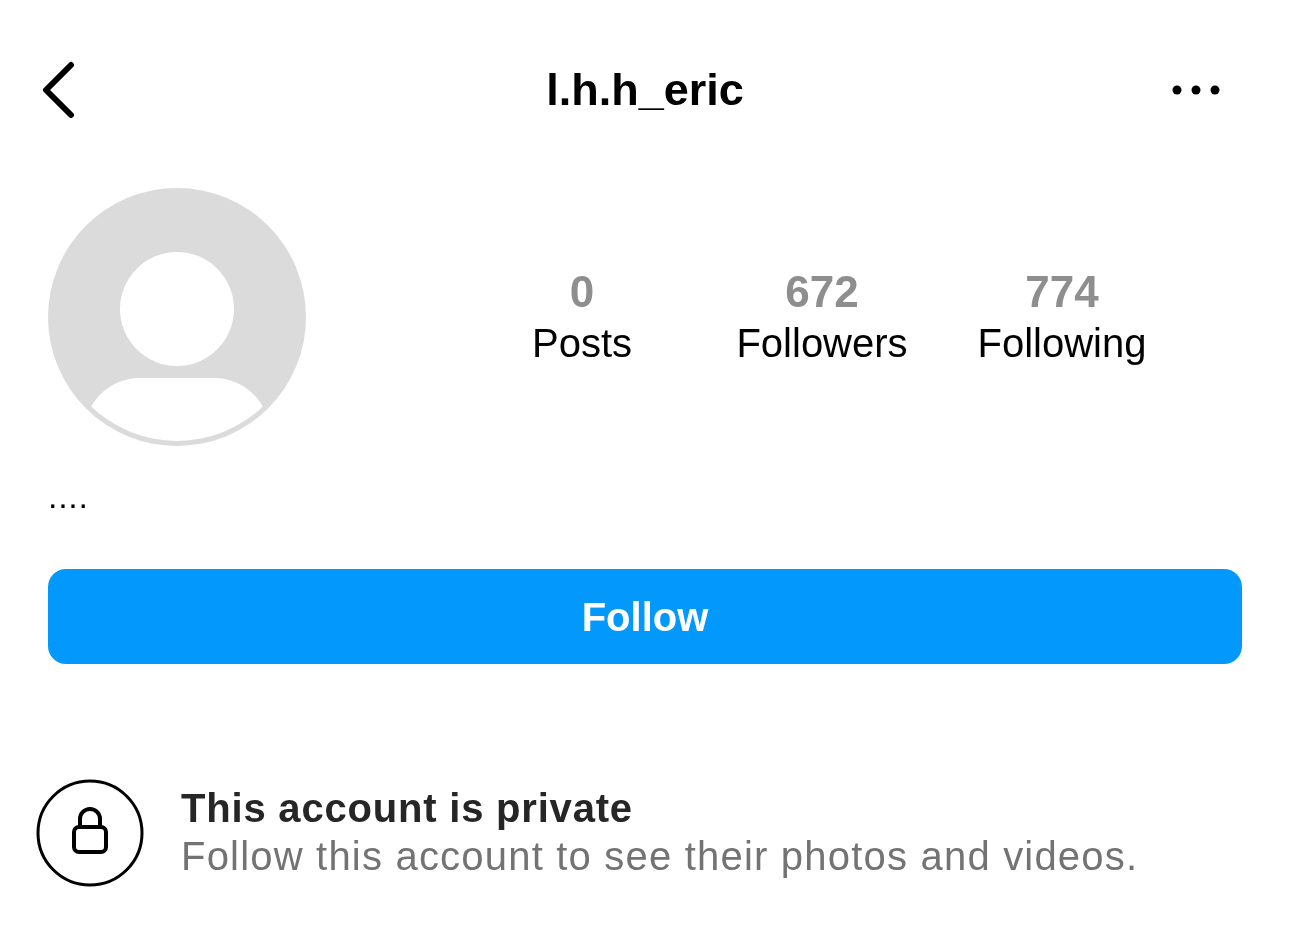 This screenshot has height=939, width=1290. What do you see at coordinates (1062, 343) in the screenshot?
I see `stat-label: Following` at bounding box center [1062, 343].